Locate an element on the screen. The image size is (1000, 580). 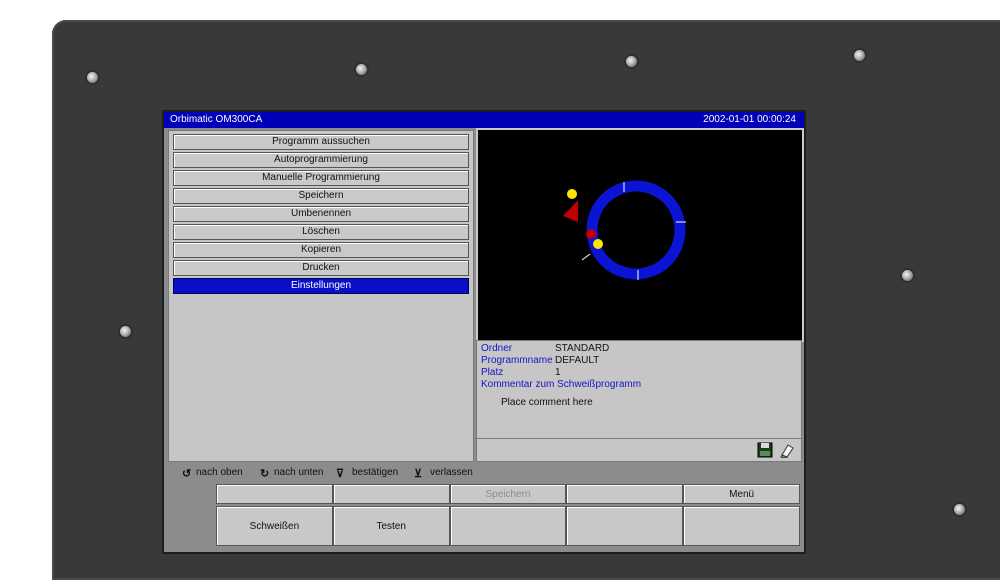
menu-item-einstellungen: Einstellungen is located at coordinates (321, 286).